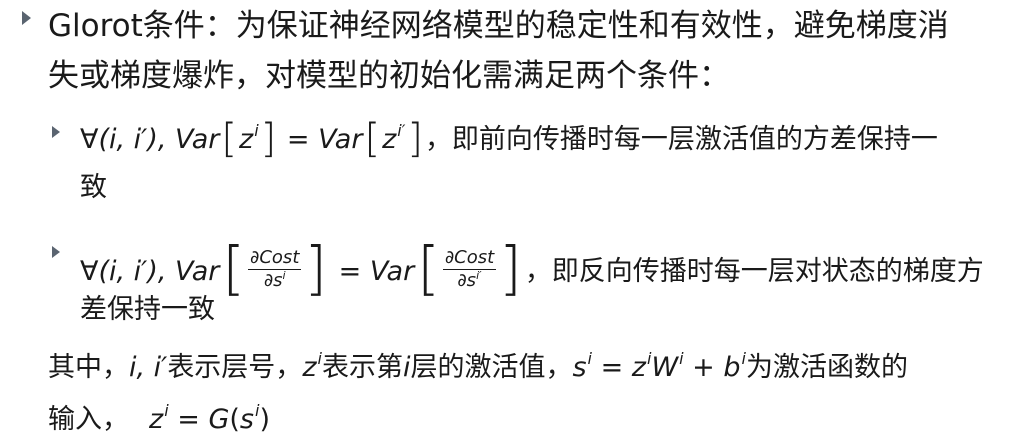 The width and height of the screenshot is (1033, 439). What do you see at coordinates (510, 268) in the screenshot?
I see `big-bracket-right-2: ]` at bounding box center [510, 268].